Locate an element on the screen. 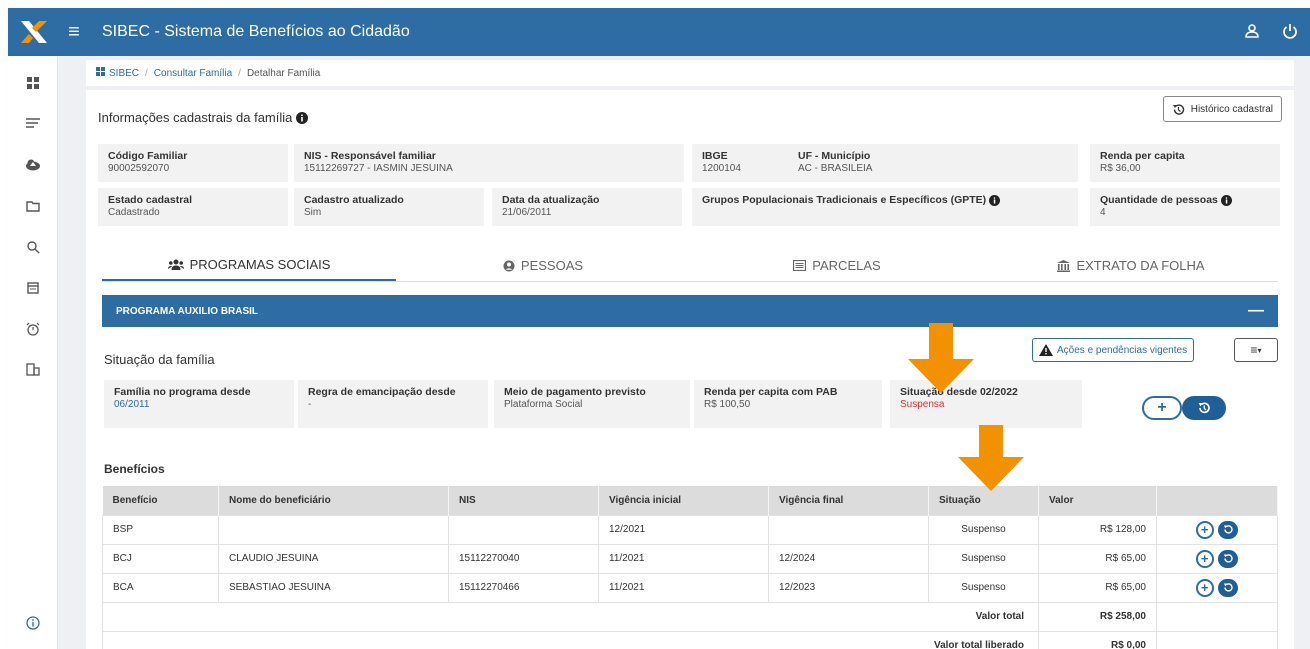  renda-per-capita-box: Renda per capita R$ 36,00 is located at coordinates (1185, 163).